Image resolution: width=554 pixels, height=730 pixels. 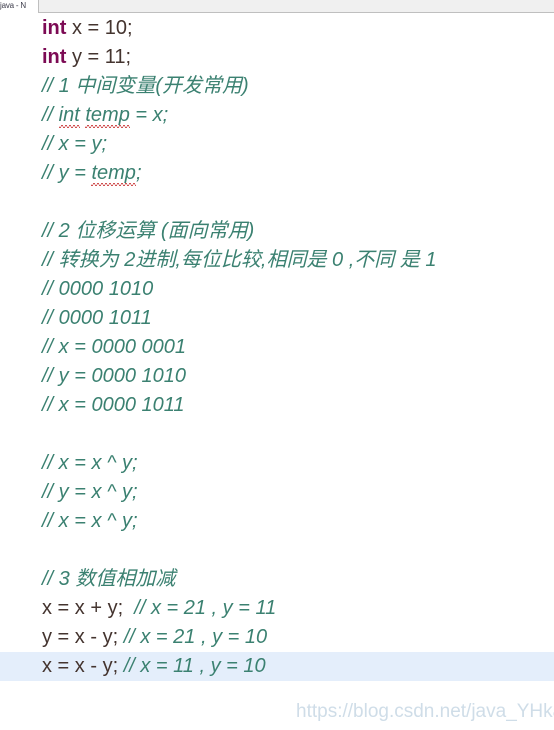 I want to click on code-line: // x = 0000 1011, so click(x=277, y=405).